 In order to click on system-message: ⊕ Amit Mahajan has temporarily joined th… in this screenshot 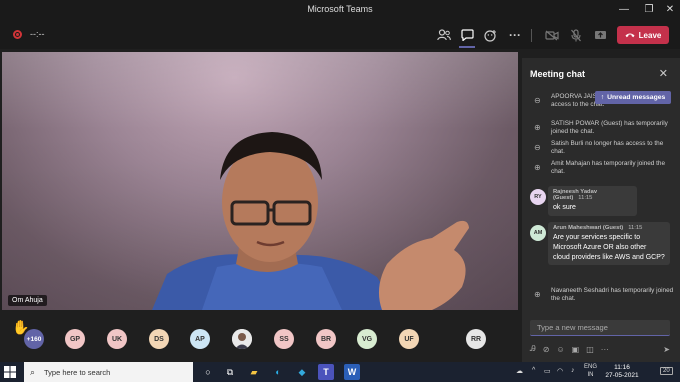, I will do `click(600, 168)`.